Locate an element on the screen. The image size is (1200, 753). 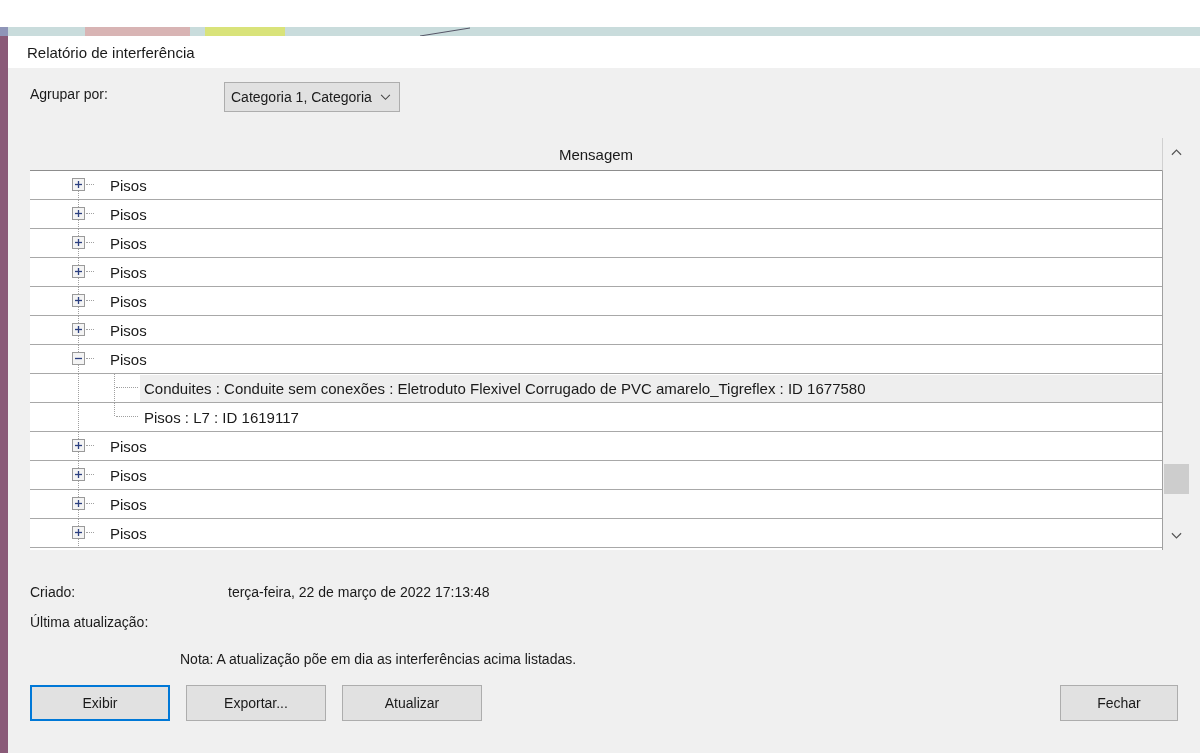
group-by-label: Agrupar por: is located at coordinates (69, 94).